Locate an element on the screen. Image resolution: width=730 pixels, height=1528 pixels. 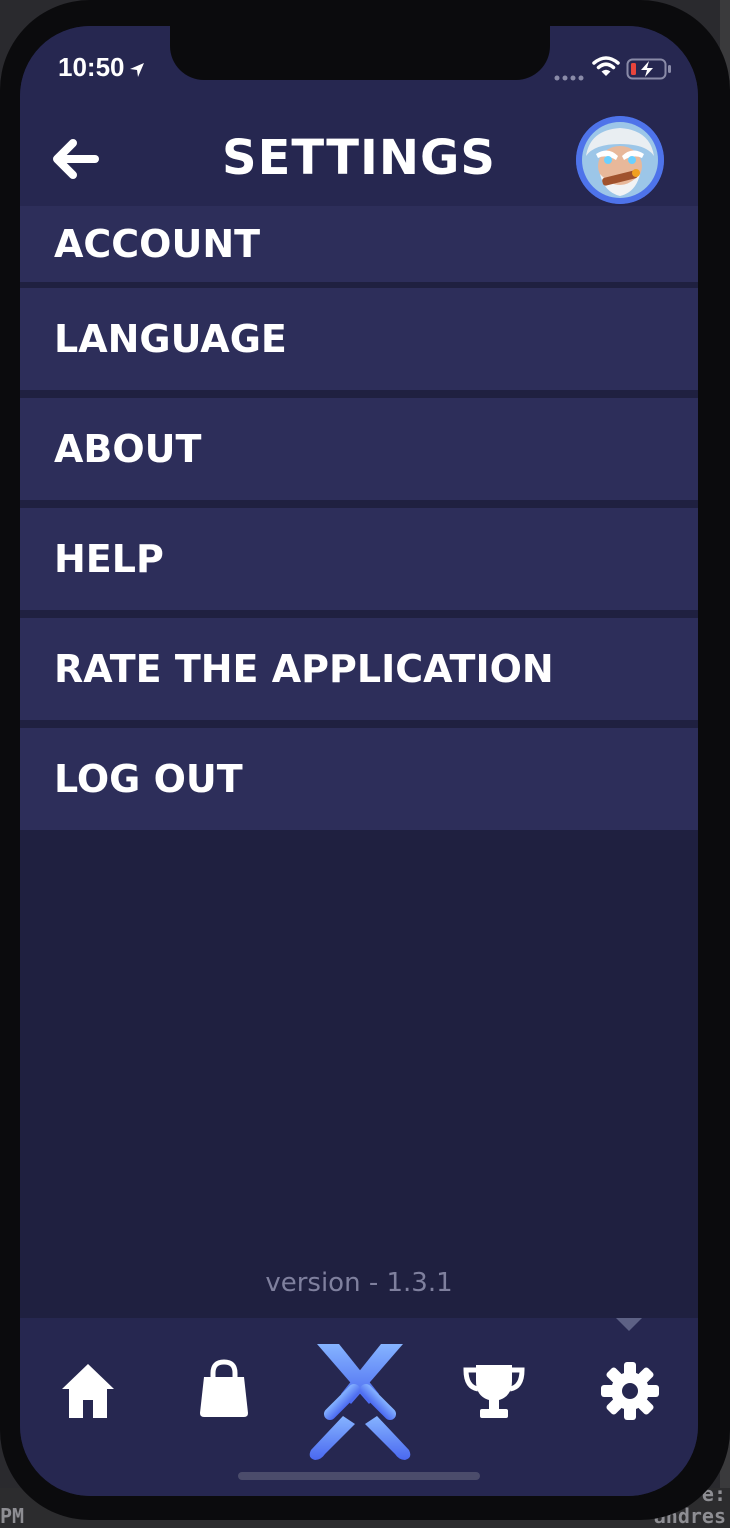
menu-item-label: LOG OUT is located at coordinates (148, 779).